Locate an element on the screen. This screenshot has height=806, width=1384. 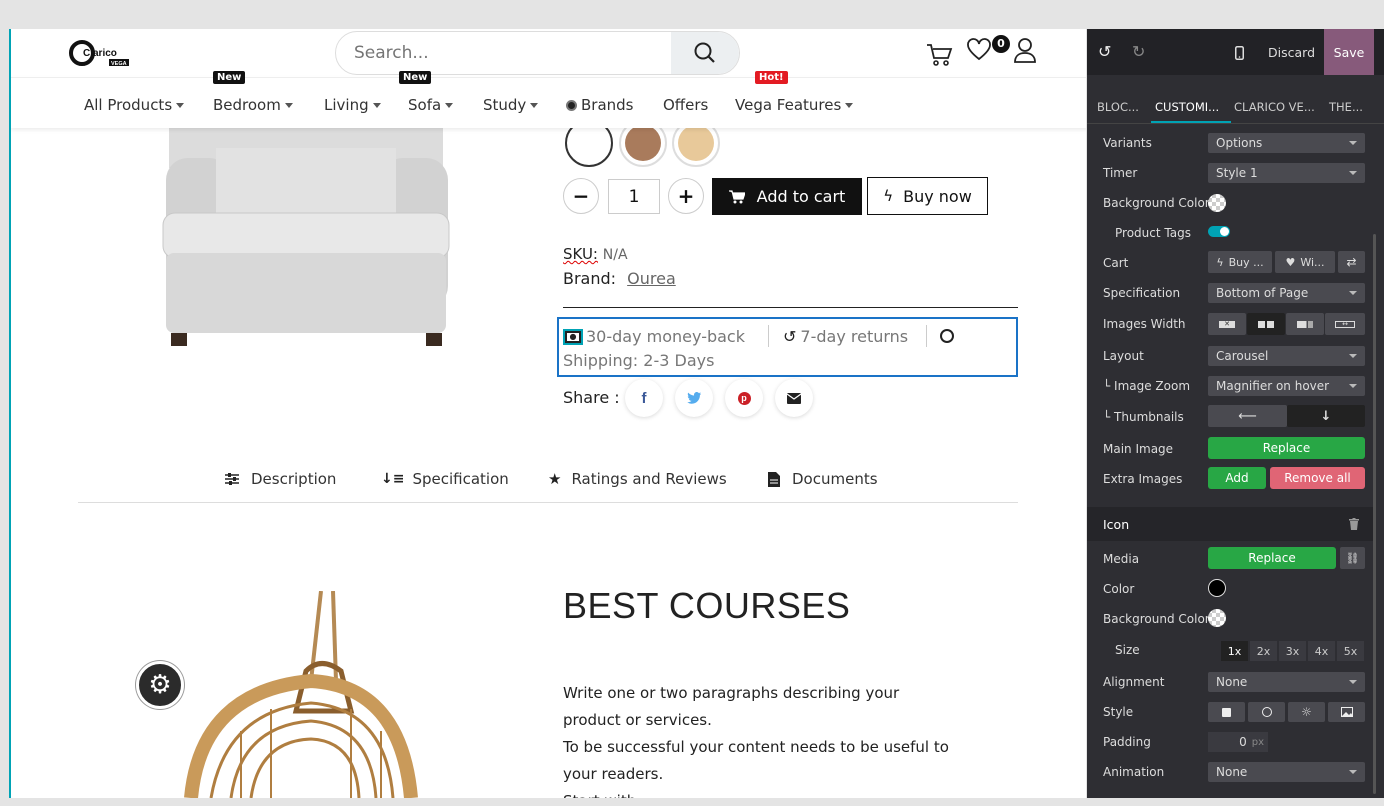
nav-brands: Brands is located at coordinates (600, 105).